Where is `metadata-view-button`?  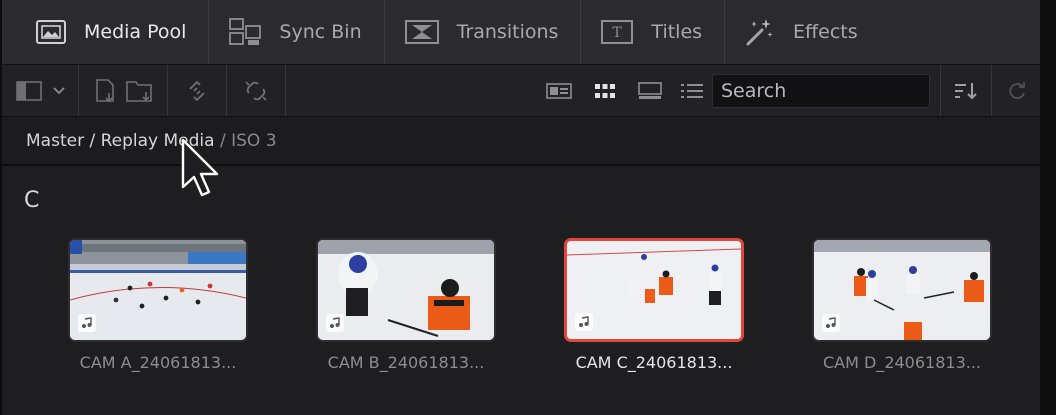
metadata-view-button is located at coordinates (559, 91).